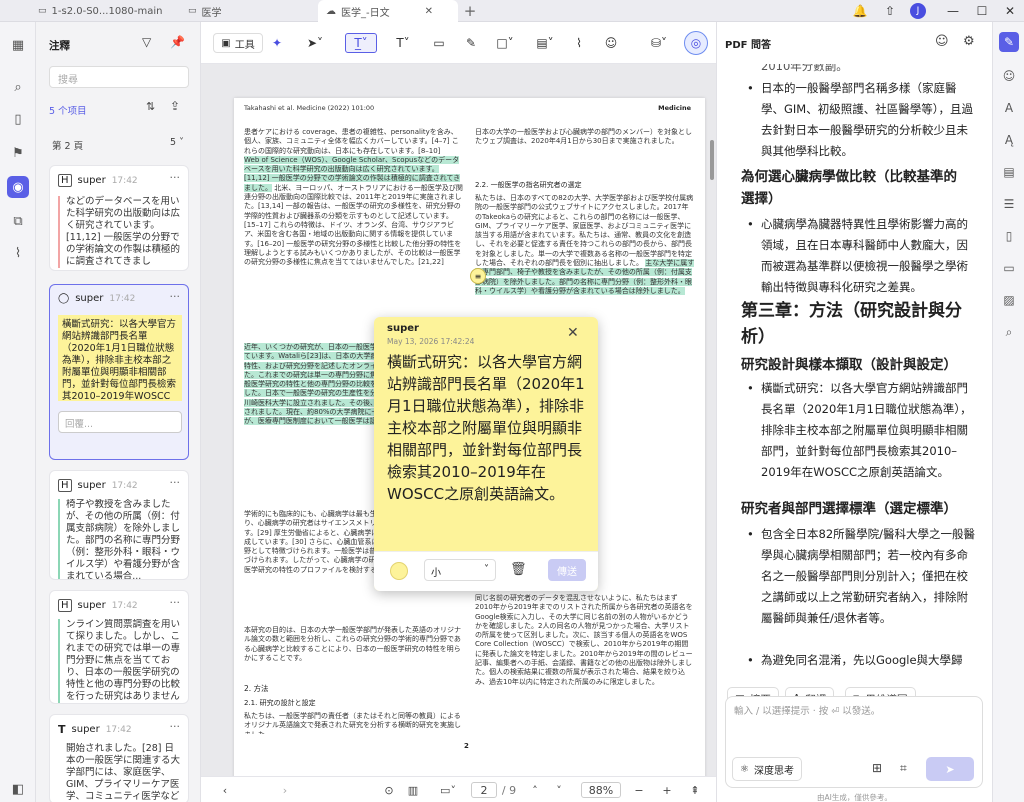 Image resolution: width=1024 pixels, height=802 pixels. Describe the element at coordinates (1009, 332) in the screenshot. I see `ocr-icon: ⌕` at that location.